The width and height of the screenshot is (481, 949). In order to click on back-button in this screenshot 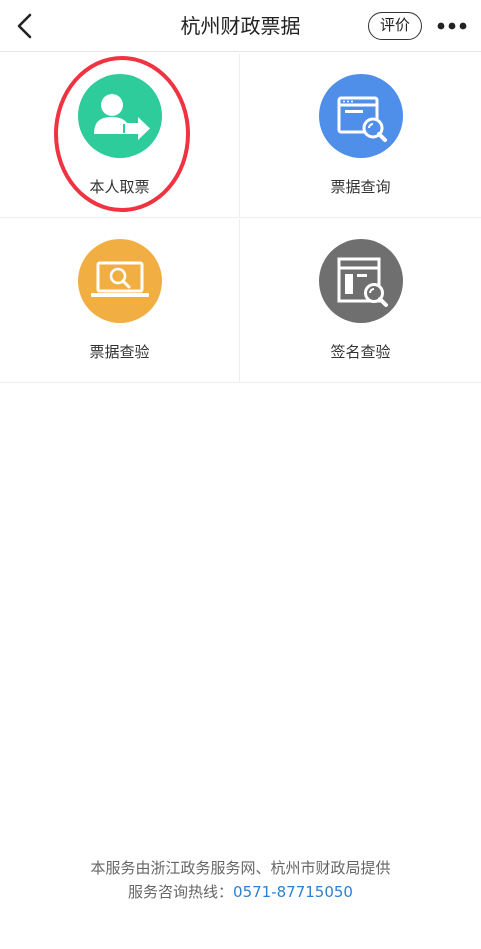, I will do `click(26, 26)`.